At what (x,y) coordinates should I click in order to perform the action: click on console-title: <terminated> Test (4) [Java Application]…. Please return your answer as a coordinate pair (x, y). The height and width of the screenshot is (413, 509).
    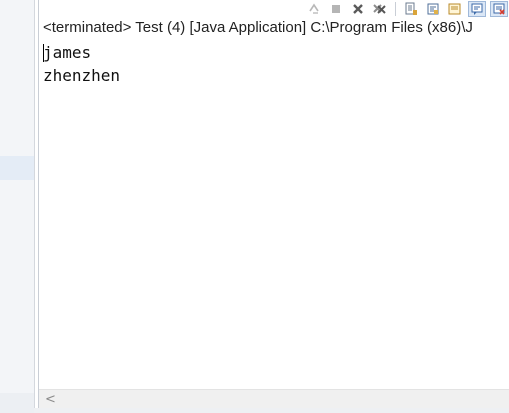
    Looking at the image, I should click on (258, 27).